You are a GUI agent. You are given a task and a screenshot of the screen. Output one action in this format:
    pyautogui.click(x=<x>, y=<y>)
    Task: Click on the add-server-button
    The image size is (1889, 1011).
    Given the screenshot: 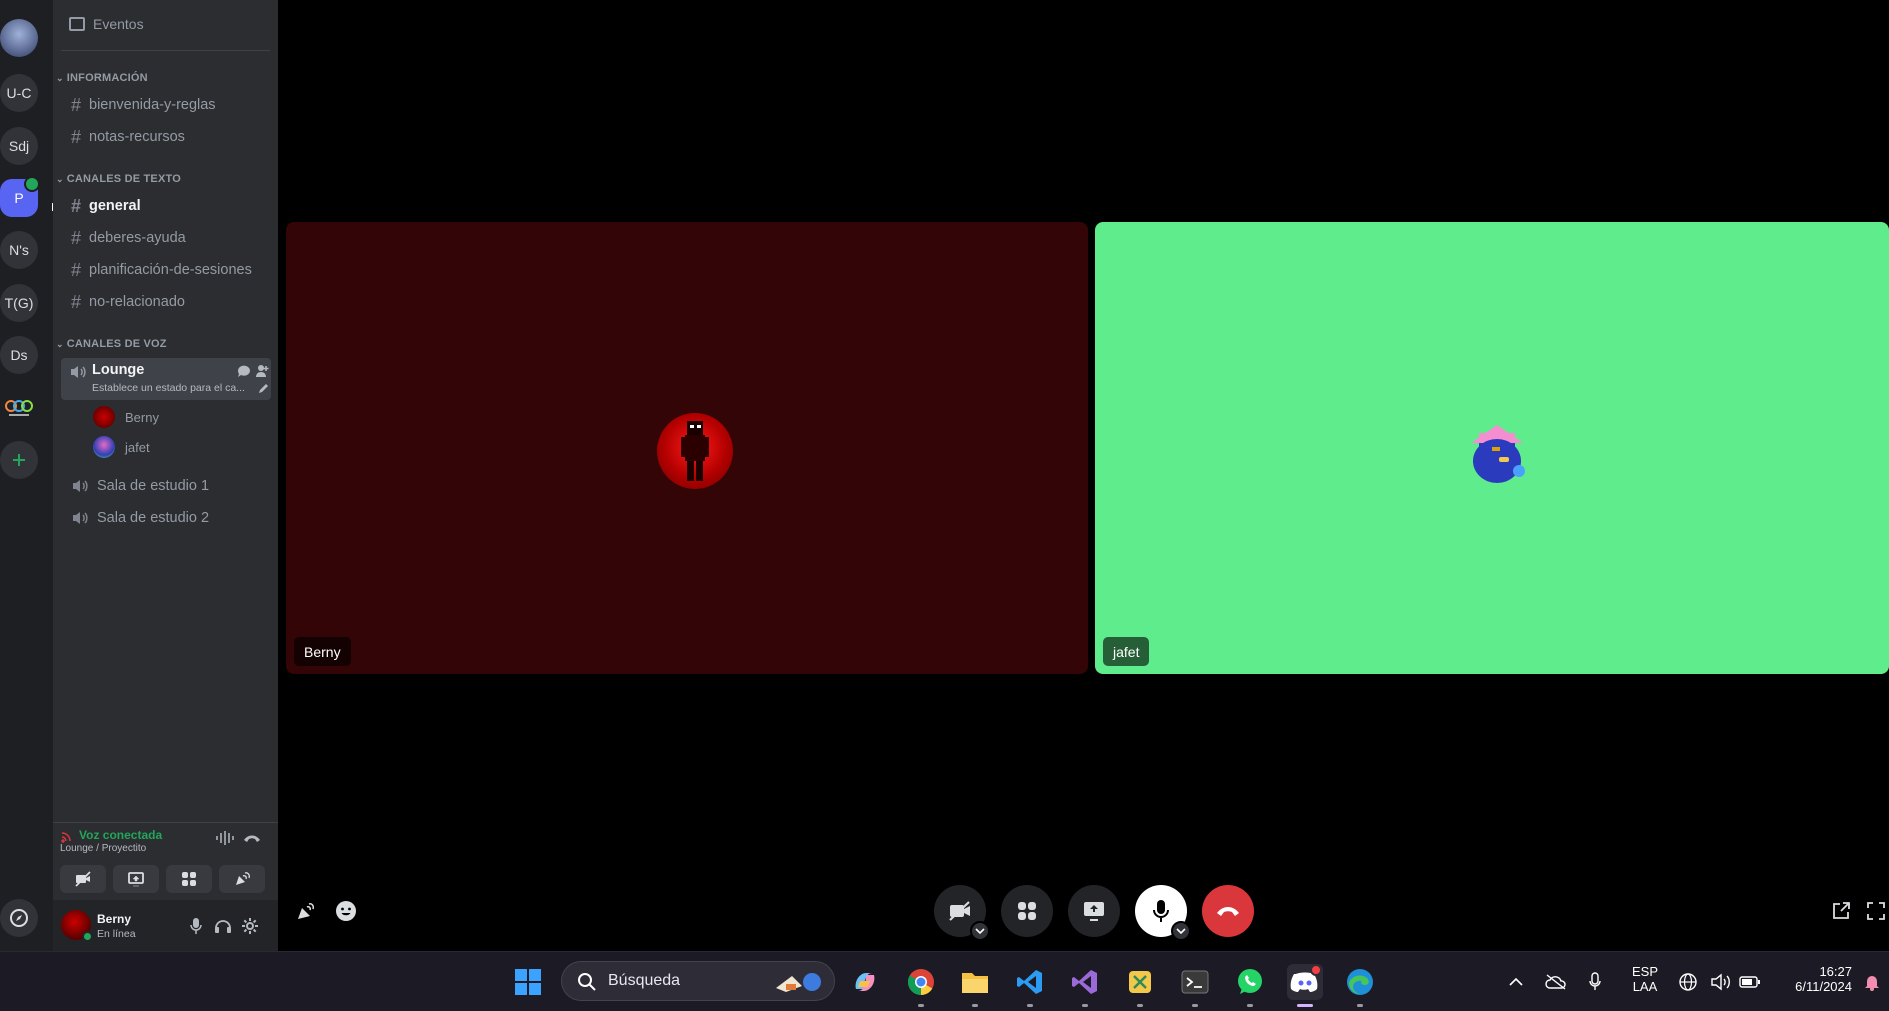 What is the action you would take?
    pyautogui.click(x=19, y=460)
    